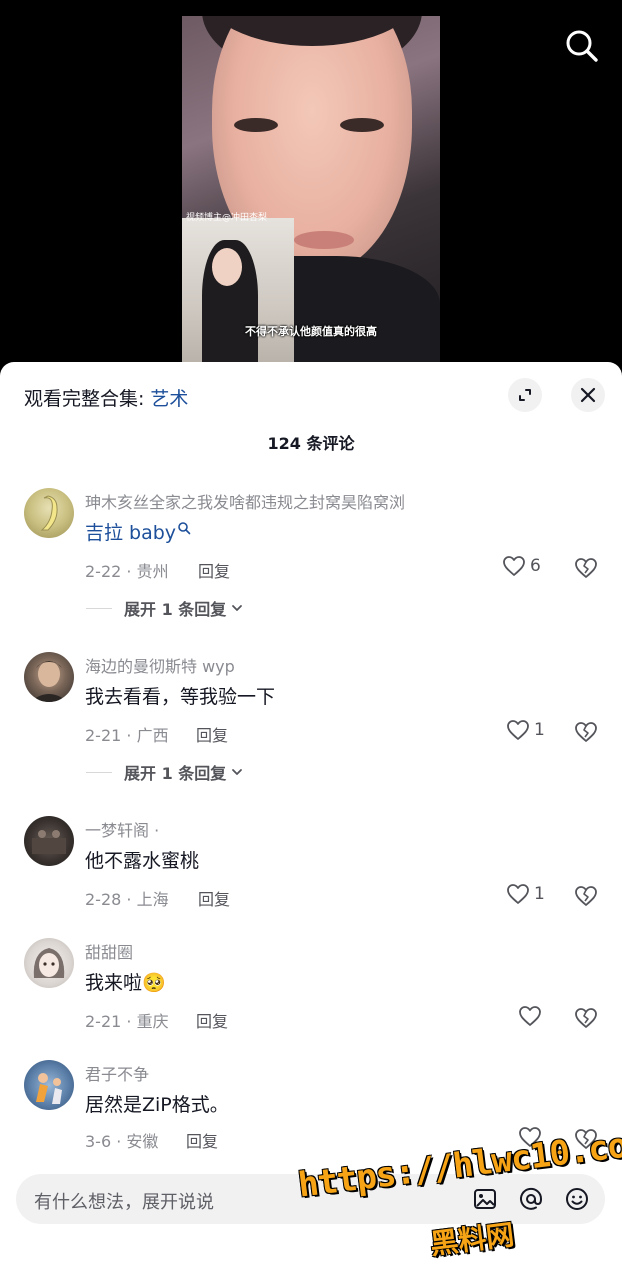 The height and width of the screenshot is (1280, 622). What do you see at coordinates (311, 331) in the screenshot?
I see `video-subtitle: 不得不承认他颜值真的很高` at bounding box center [311, 331].